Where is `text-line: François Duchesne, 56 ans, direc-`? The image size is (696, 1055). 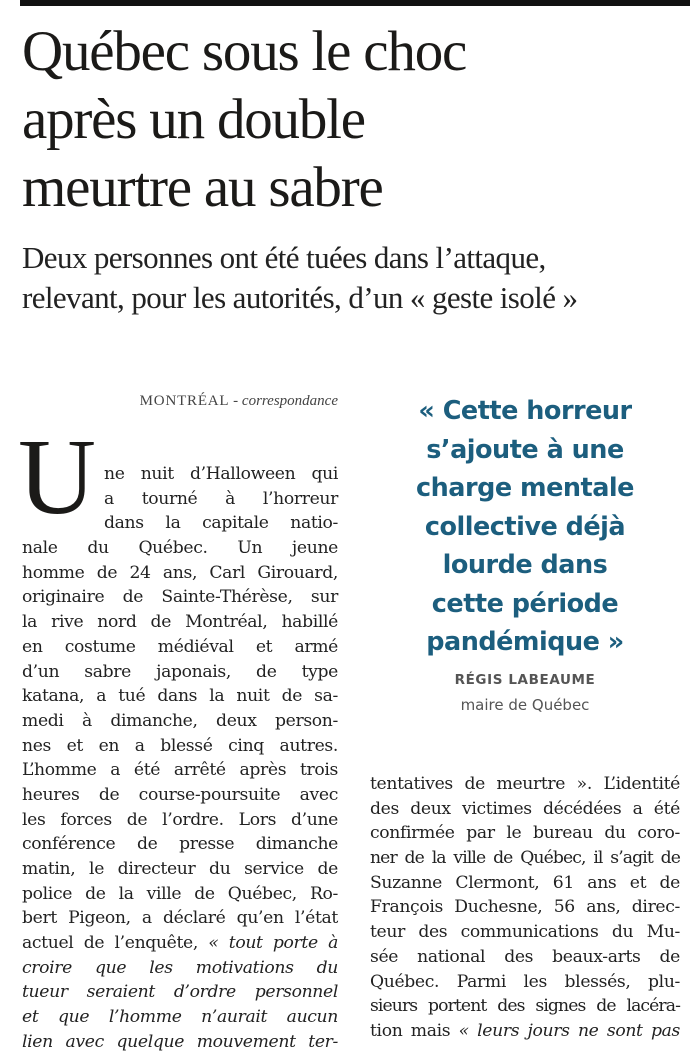 text-line: François Duchesne, 56 ans, direc- is located at coordinates (525, 907).